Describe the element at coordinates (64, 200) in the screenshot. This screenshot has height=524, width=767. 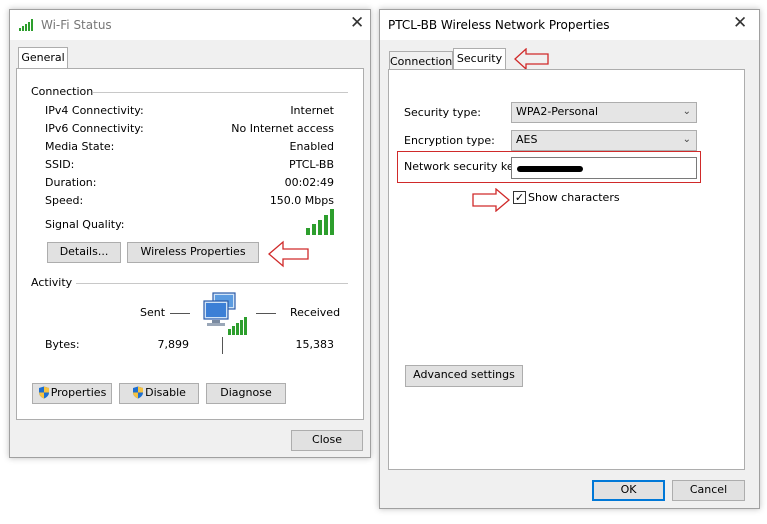
I see `field-label: Speed:` at that location.